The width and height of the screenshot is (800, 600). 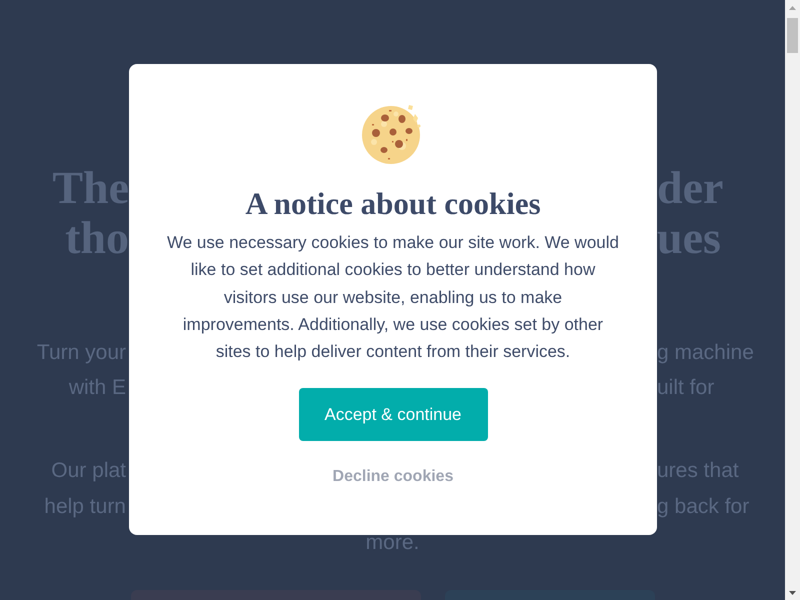 I want to click on dialog-title: A notice about cookies, so click(x=393, y=204).